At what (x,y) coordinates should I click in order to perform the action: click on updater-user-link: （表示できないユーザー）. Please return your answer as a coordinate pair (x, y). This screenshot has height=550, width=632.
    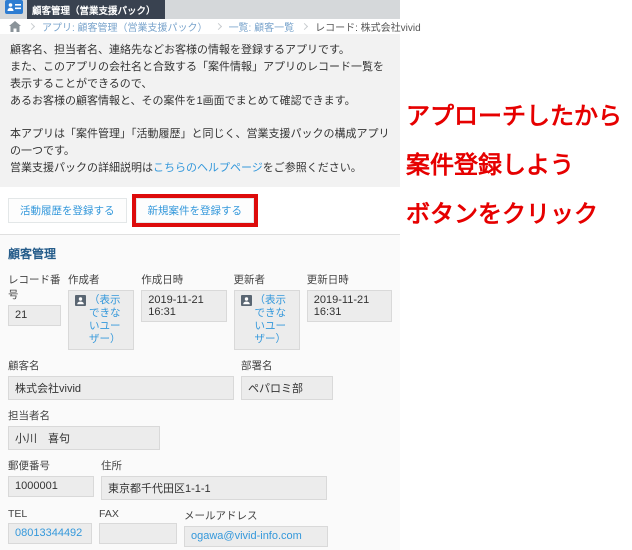
    Looking at the image, I should click on (274, 320).